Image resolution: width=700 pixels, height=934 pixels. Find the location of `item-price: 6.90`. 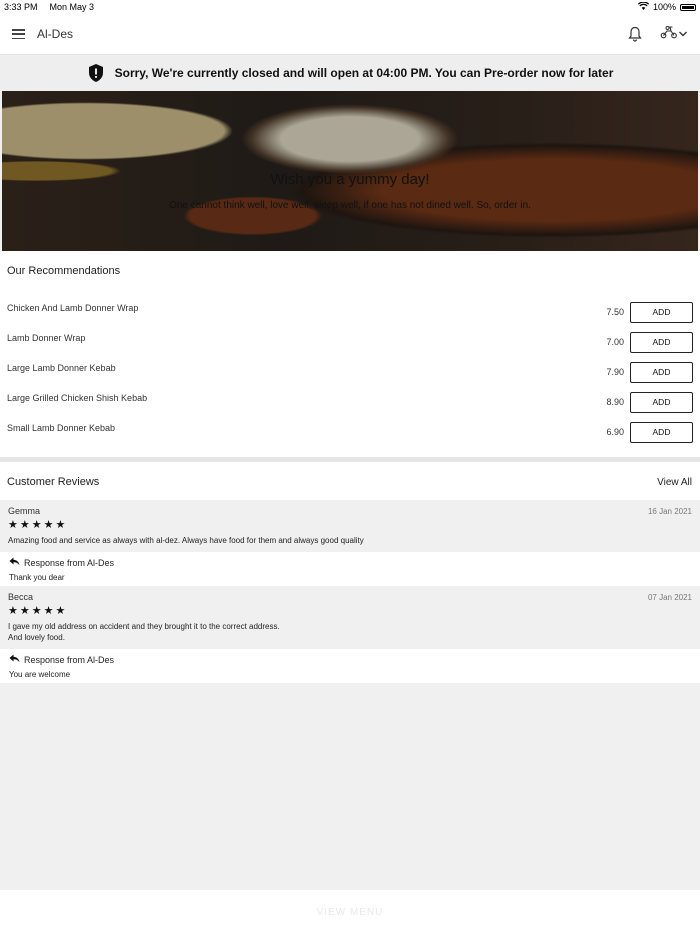

item-price: 6.90 is located at coordinates (615, 432).